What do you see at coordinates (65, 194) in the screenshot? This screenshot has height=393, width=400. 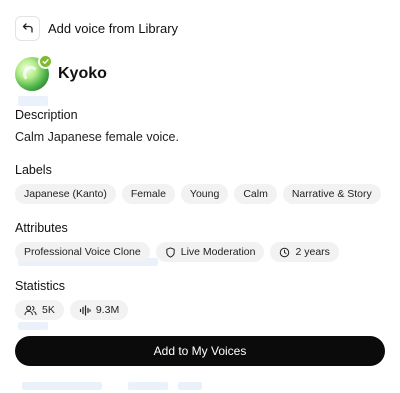 I see `label-chip: Japanese (Kanto)` at bounding box center [65, 194].